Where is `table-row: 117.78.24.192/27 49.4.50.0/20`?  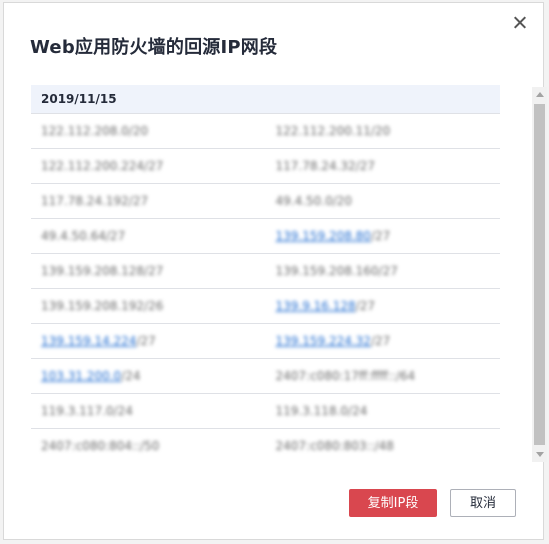
table-row: 117.78.24.192/27 49.4.50.0/20 is located at coordinates (265, 201).